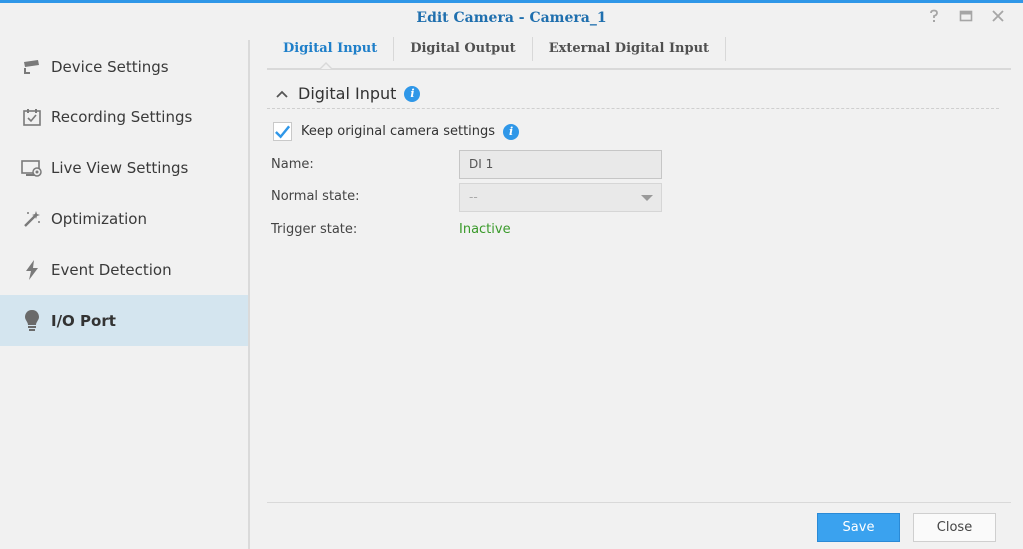 The width and height of the screenshot is (1023, 549). I want to click on section-divider, so click(633, 108).